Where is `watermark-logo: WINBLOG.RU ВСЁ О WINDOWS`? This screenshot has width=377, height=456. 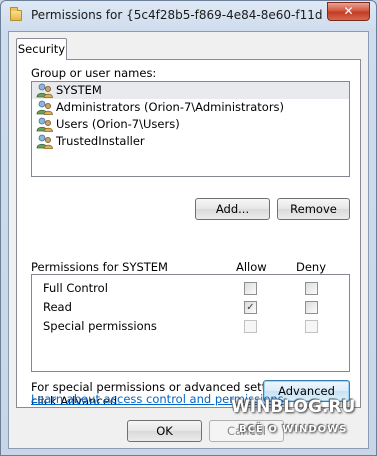
watermark-logo: WINBLOG.RU ВСЁ О WINDOWS is located at coordinates (296, 421).